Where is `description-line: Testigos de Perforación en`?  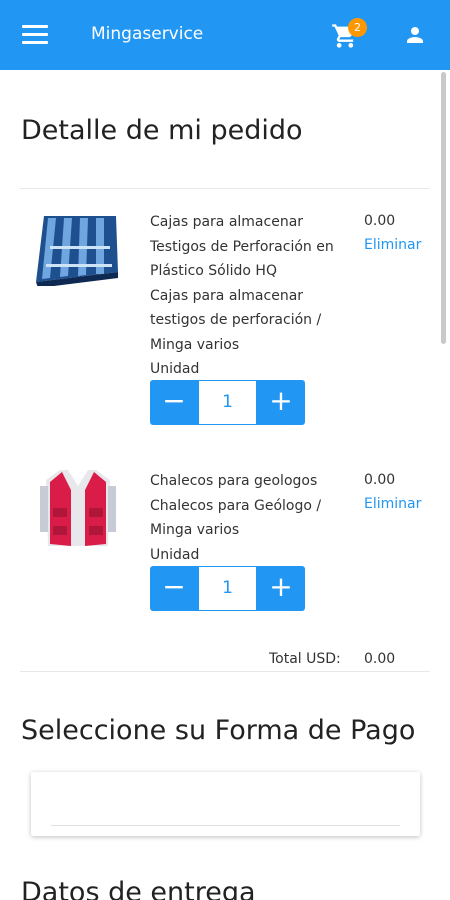 description-line: Testigos de Perforación en is located at coordinates (242, 246).